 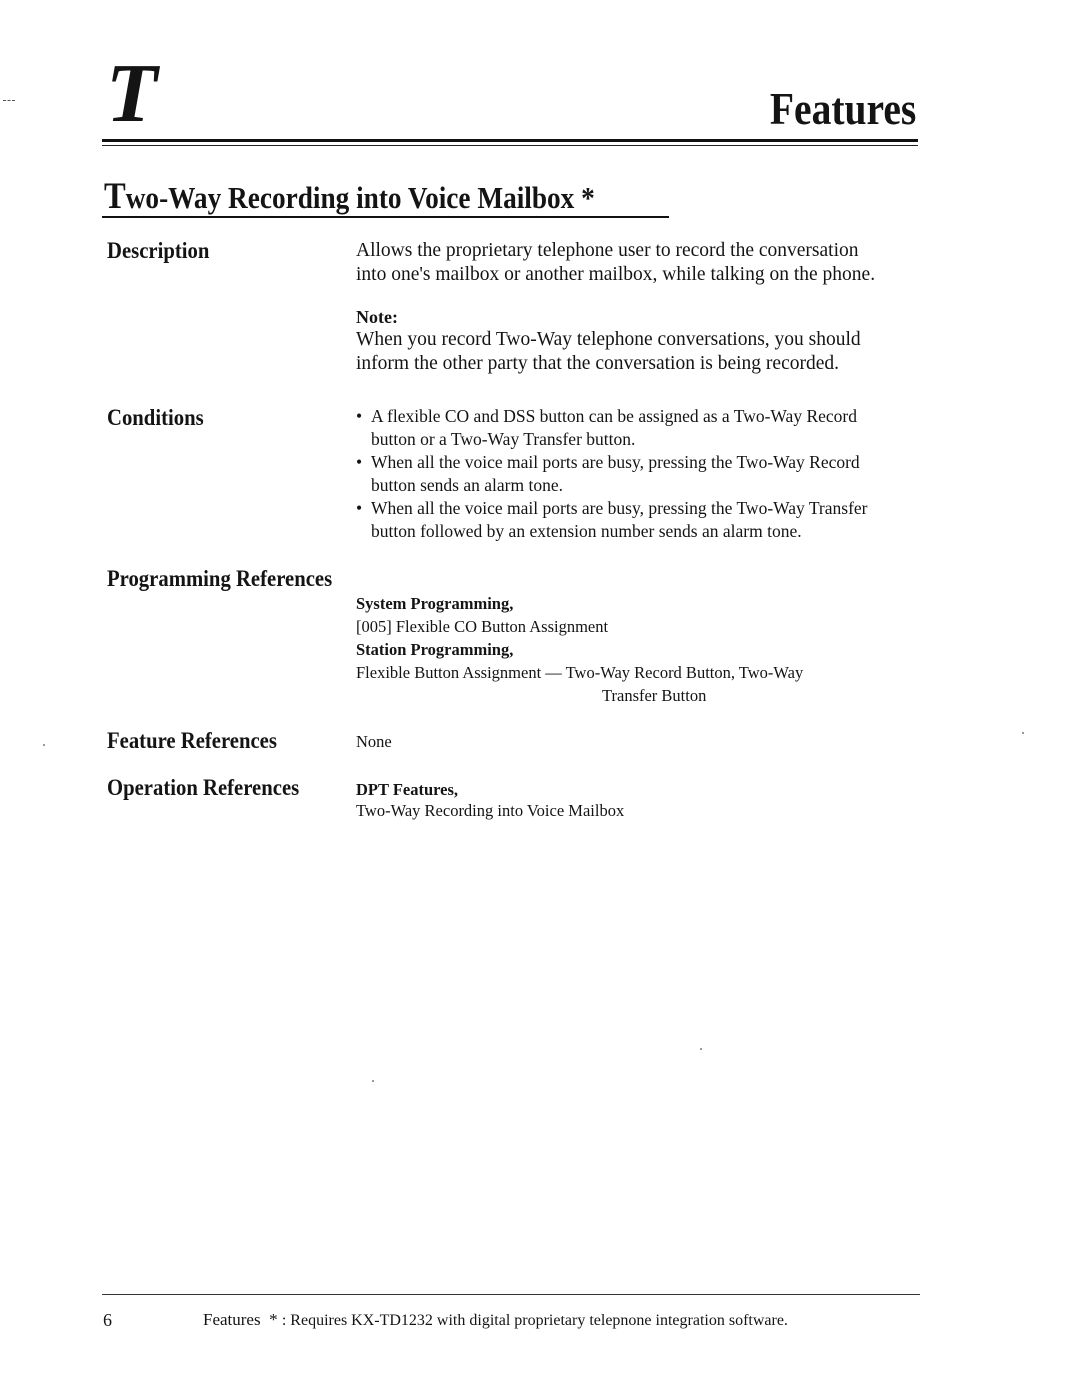 What do you see at coordinates (511, 1294) in the screenshot?
I see `footer-rule` at bounding box center [511, 1294].